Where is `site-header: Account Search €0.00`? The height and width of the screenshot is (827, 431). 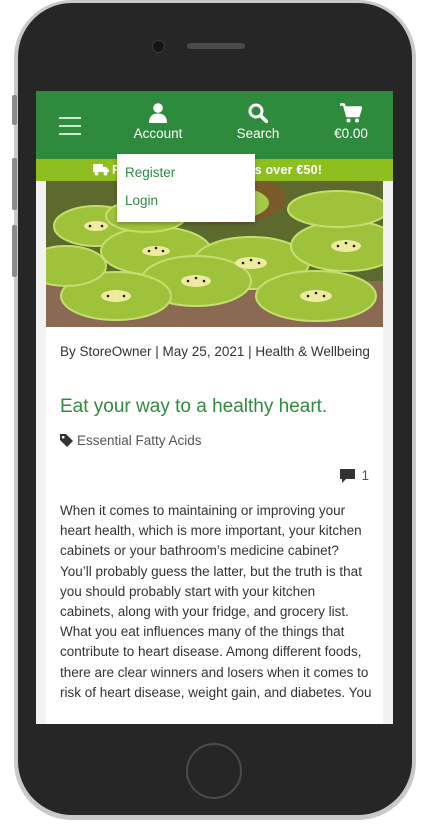 site-header: Account Search €0.00 is located at coordinates (214, 125).